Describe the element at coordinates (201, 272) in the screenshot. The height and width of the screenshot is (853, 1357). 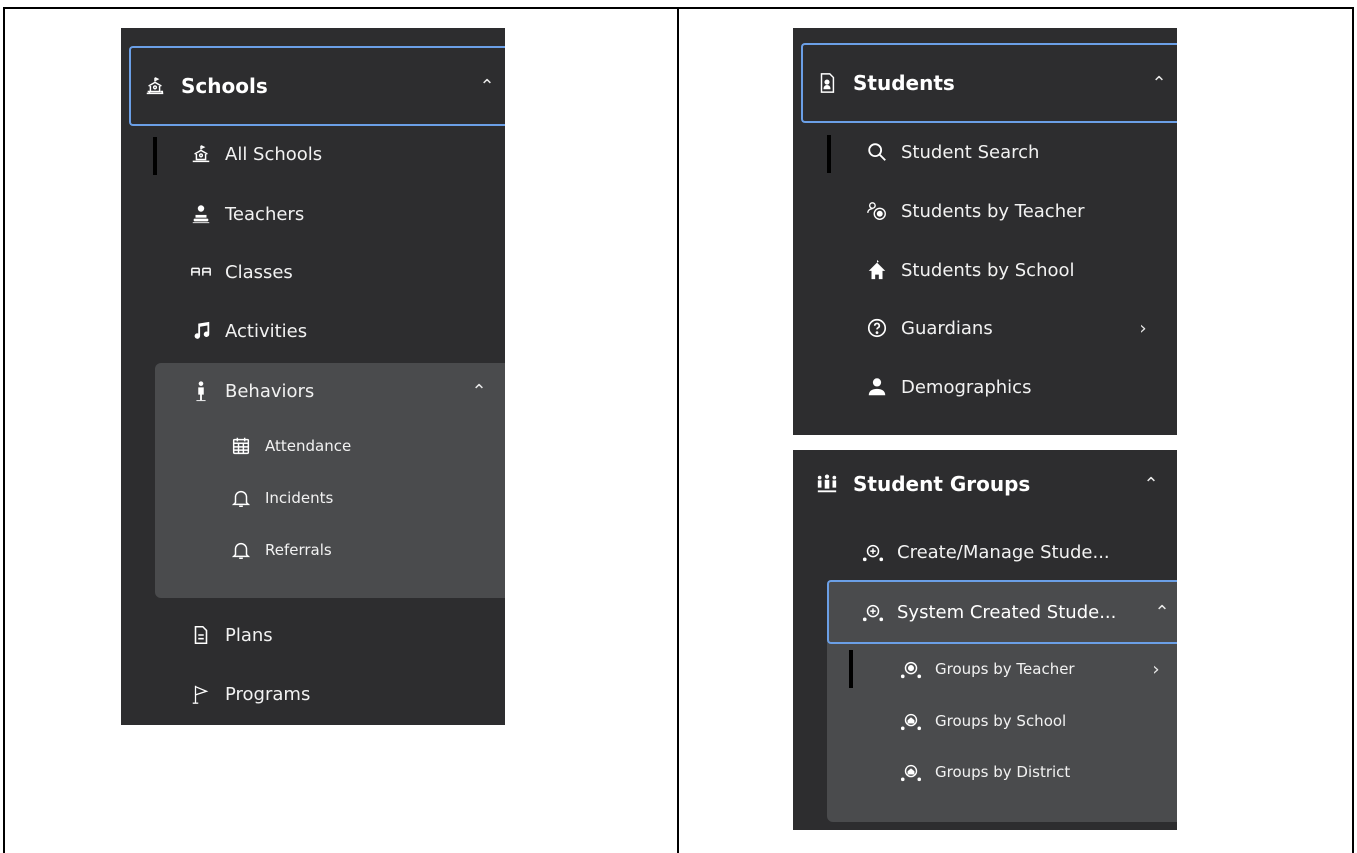
I see `classes-icon` at that location.